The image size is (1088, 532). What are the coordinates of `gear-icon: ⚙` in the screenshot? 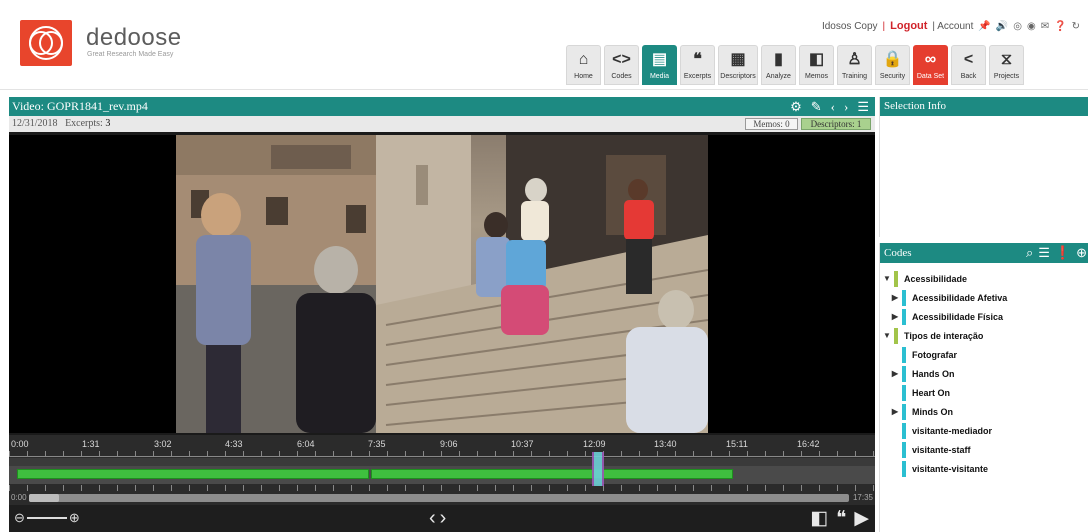 It's located at (796, 106).